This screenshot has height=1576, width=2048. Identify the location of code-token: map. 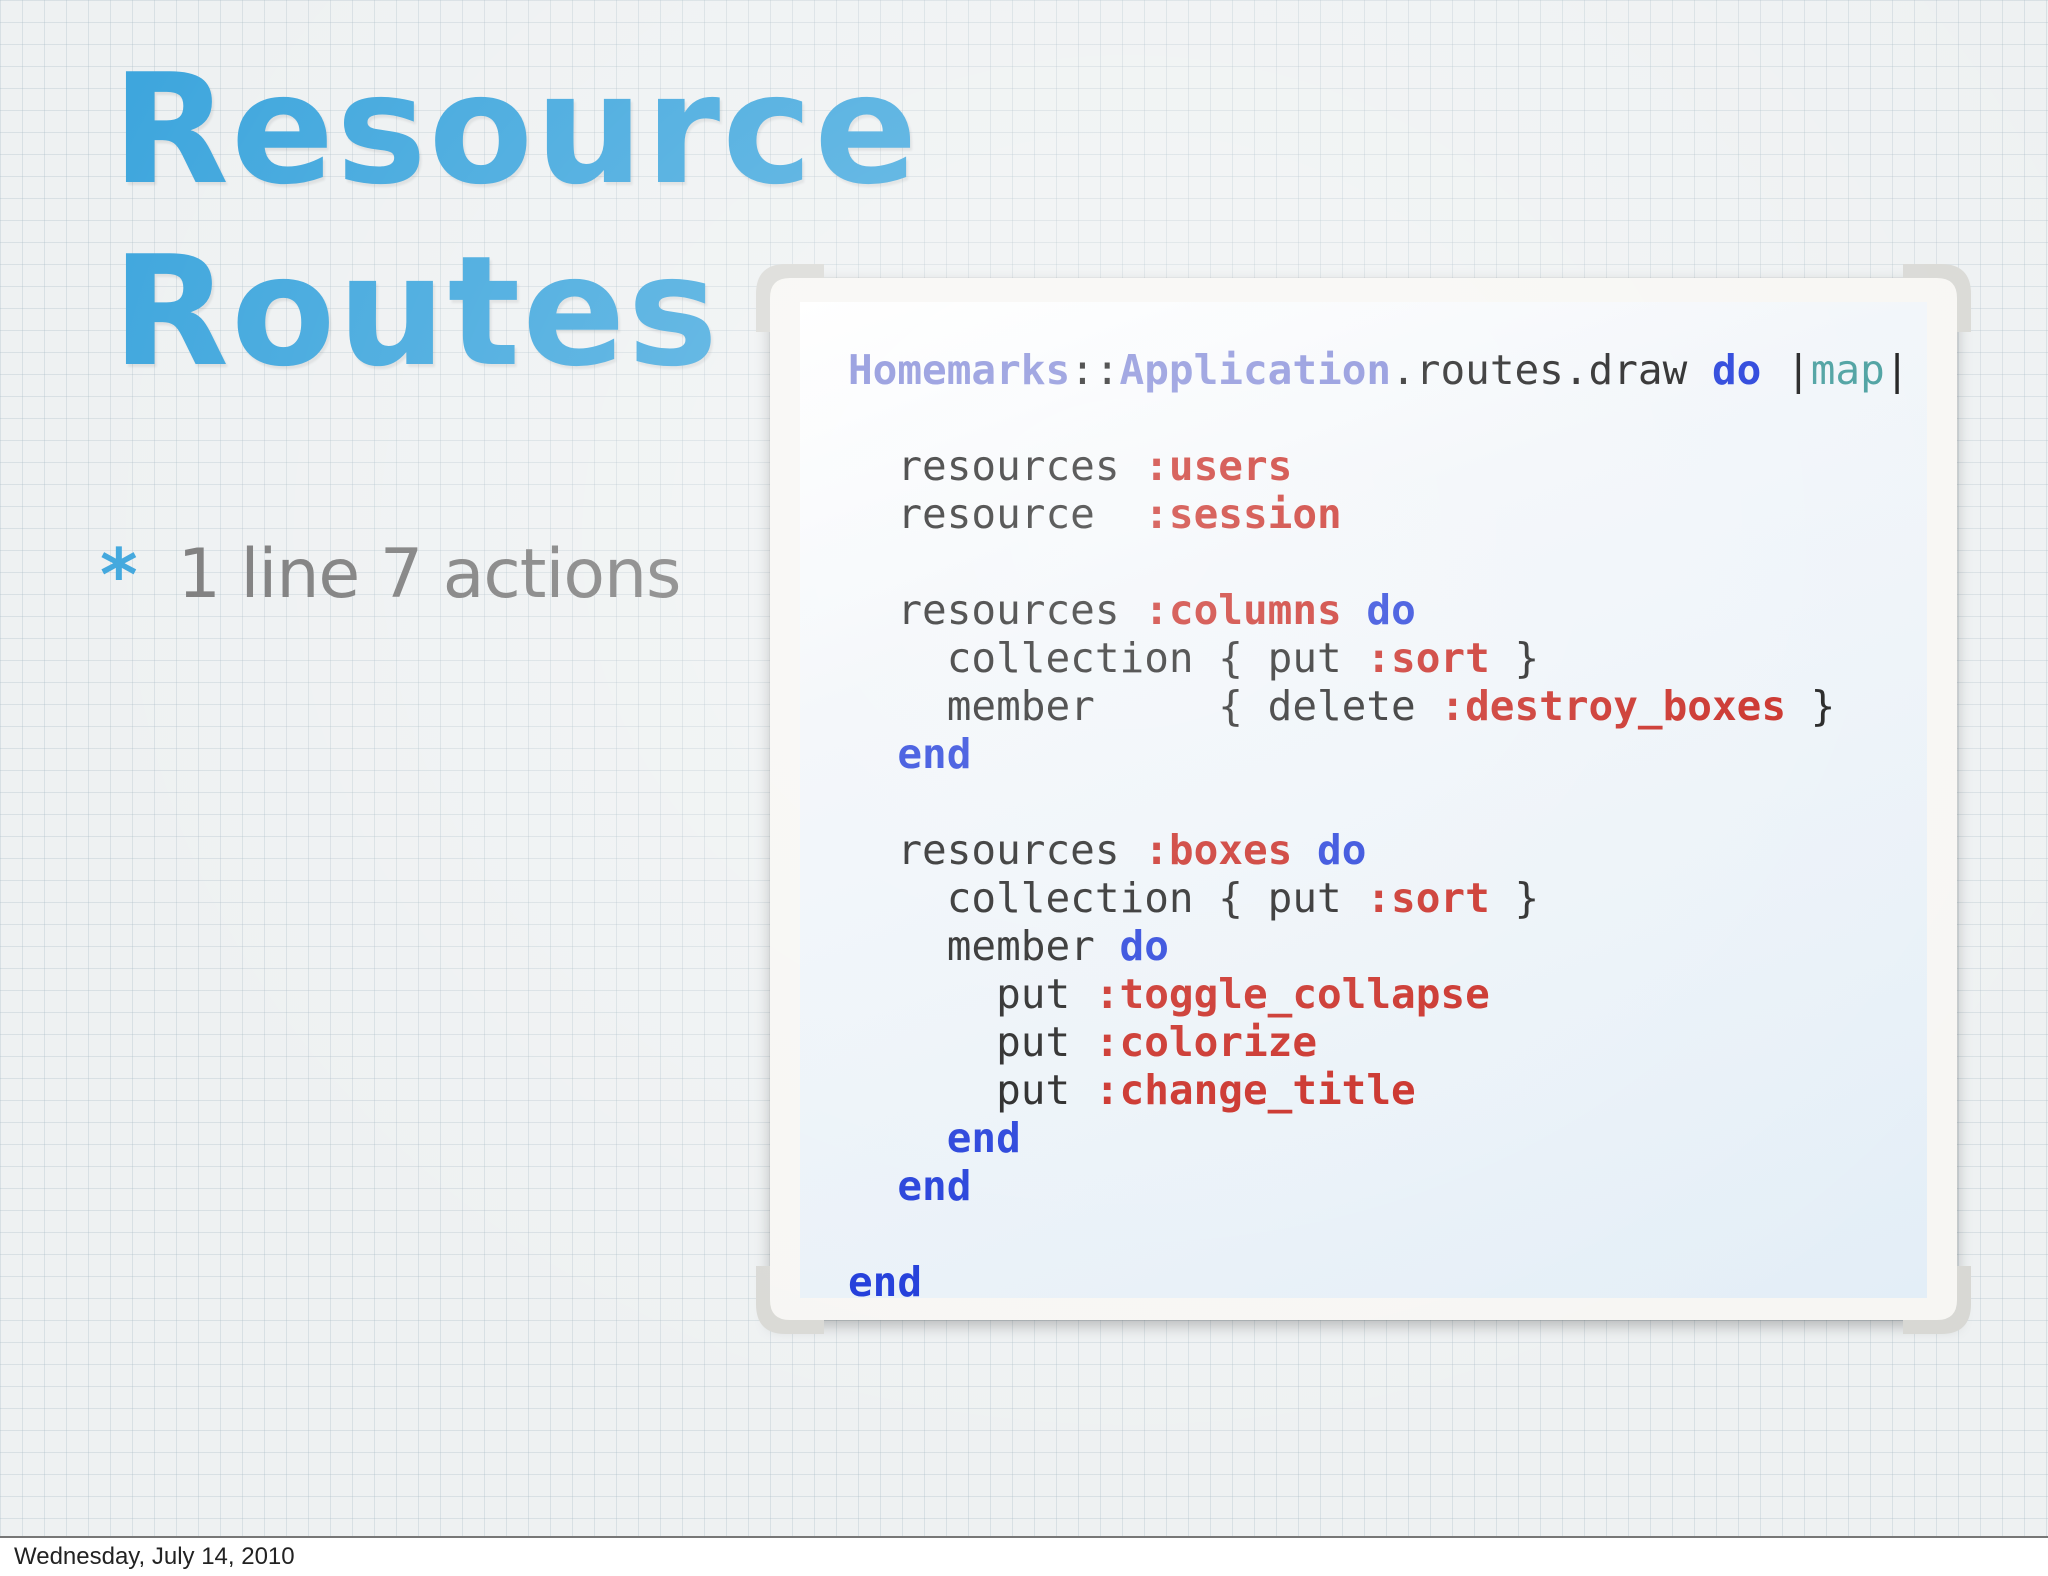
(1847, 370).